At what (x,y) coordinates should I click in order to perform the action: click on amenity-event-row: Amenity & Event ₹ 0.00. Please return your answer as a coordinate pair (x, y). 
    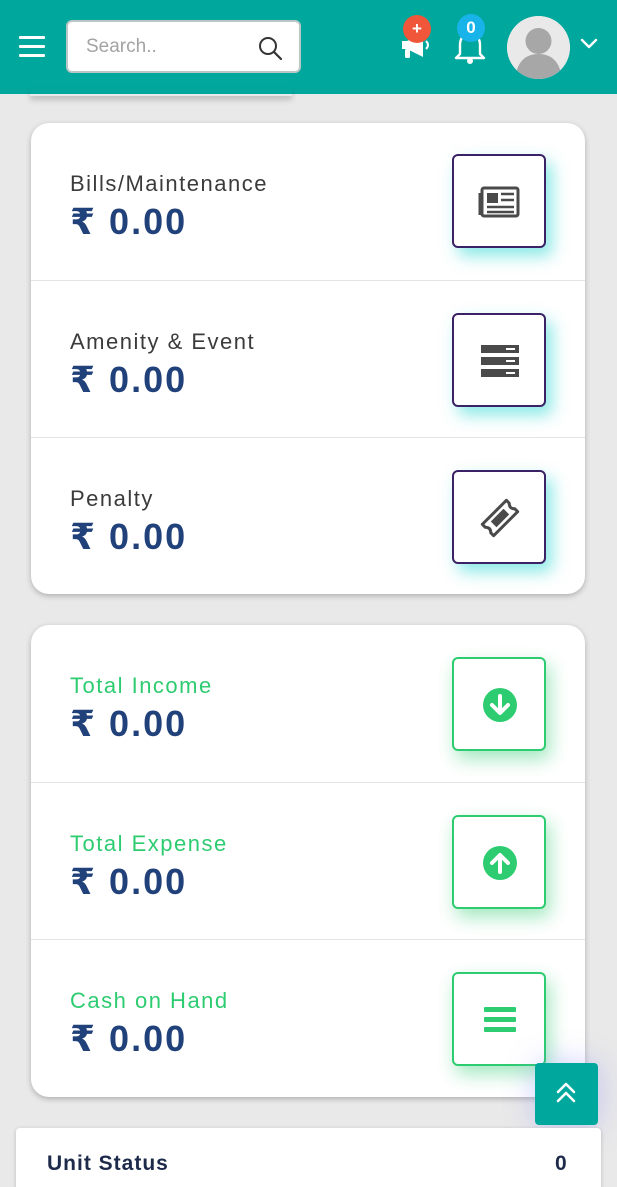
    Looking at the image, I should click on (308, 358).